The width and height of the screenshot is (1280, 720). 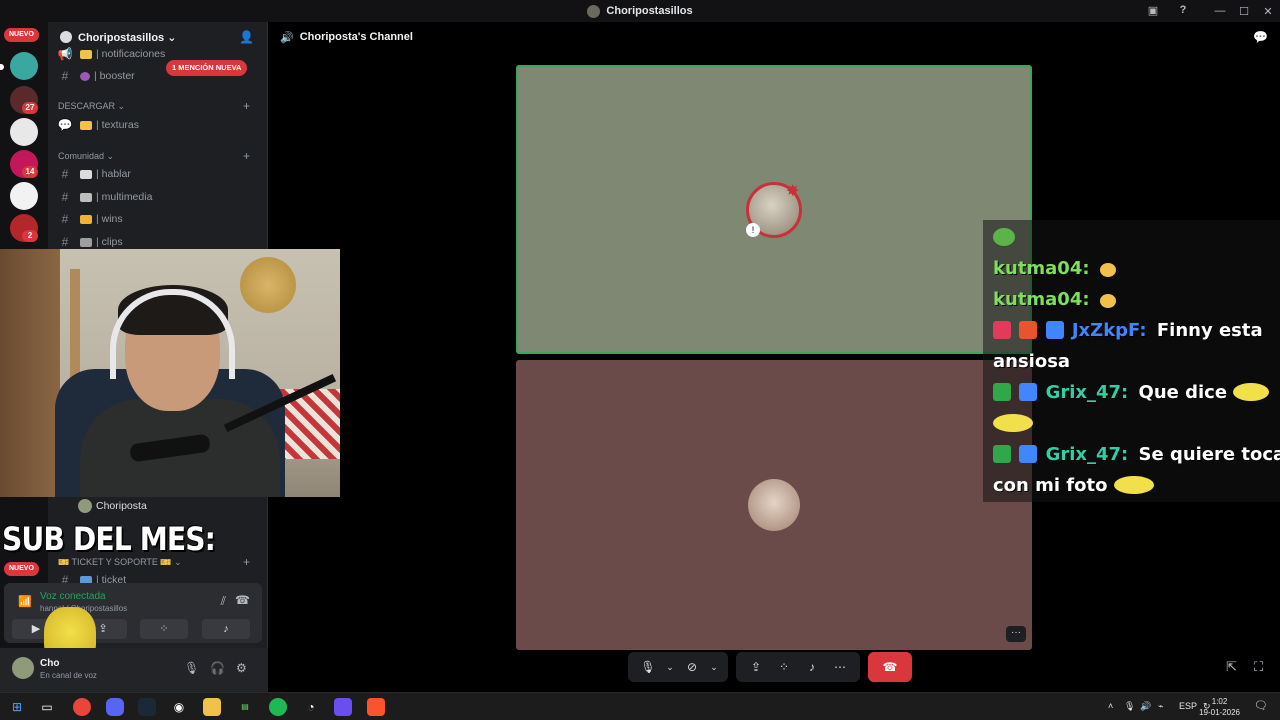 What do you see at coordinates (278, 707) in the screenshot?
I see `spotify-icon` at bounding box center [278, 707].